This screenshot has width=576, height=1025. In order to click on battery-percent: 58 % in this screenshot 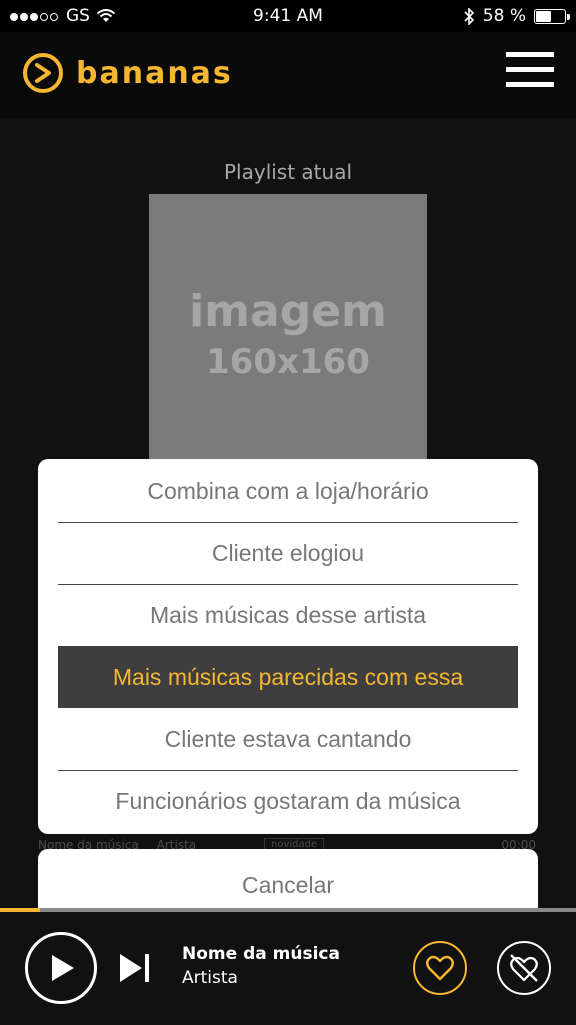, I will do `click(504, 16)`.